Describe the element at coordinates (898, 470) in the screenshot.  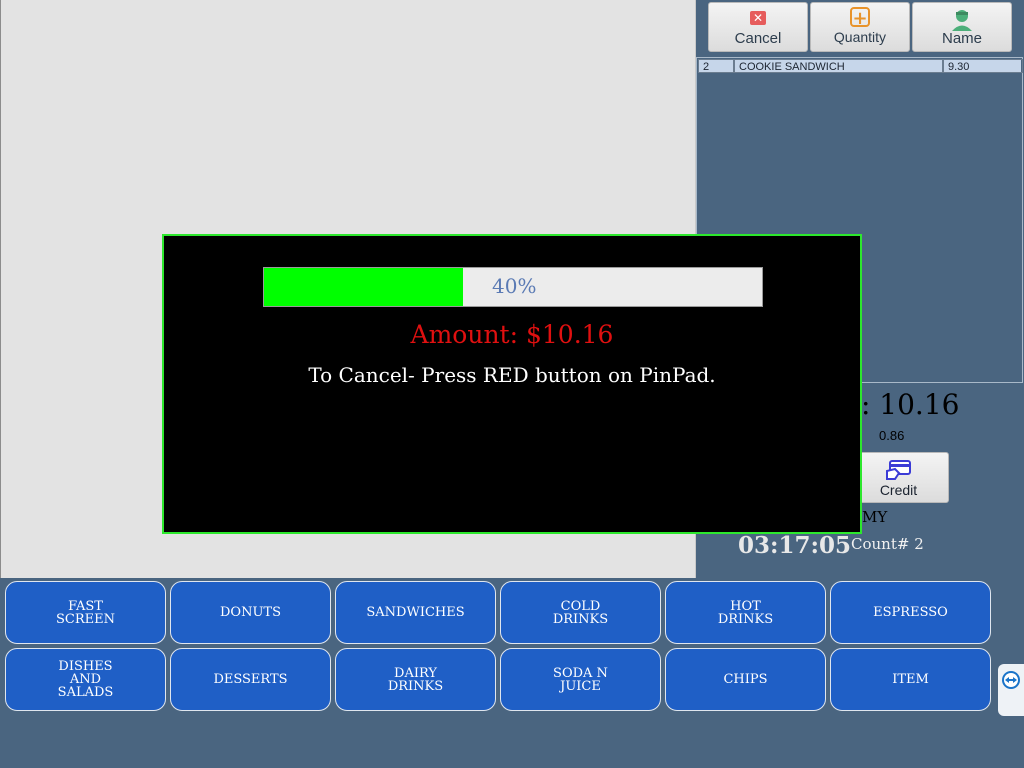
I see `credit-card-icon` at that location.